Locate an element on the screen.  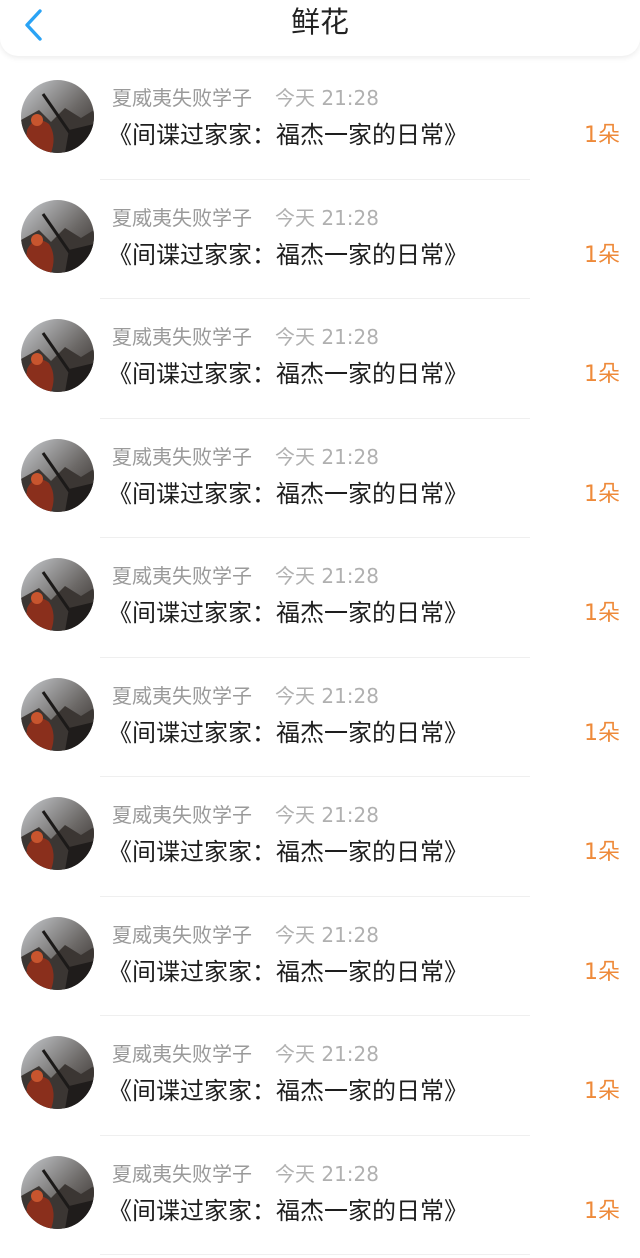
divider is located at coordinates (315, 1254).